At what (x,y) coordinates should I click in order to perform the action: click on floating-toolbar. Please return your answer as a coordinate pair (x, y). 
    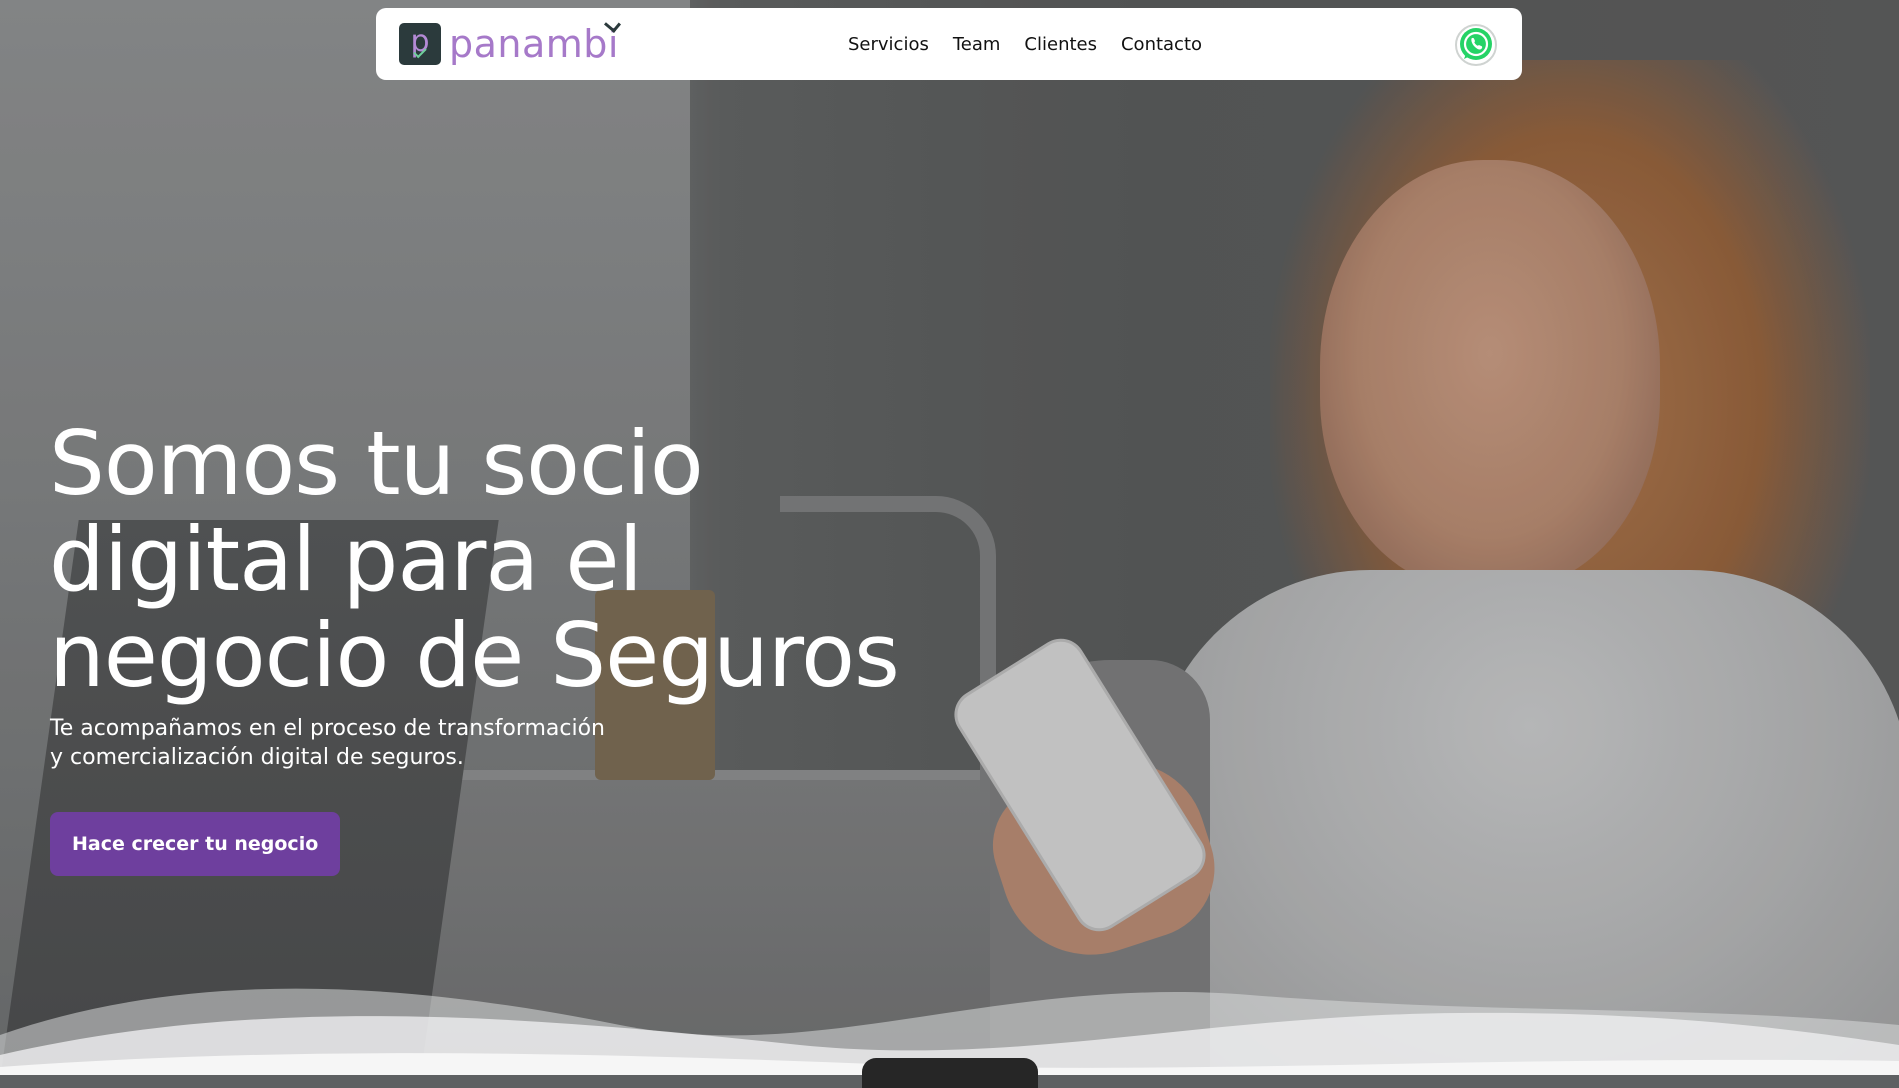
    Looking at the image, I should click on (950, 1073).